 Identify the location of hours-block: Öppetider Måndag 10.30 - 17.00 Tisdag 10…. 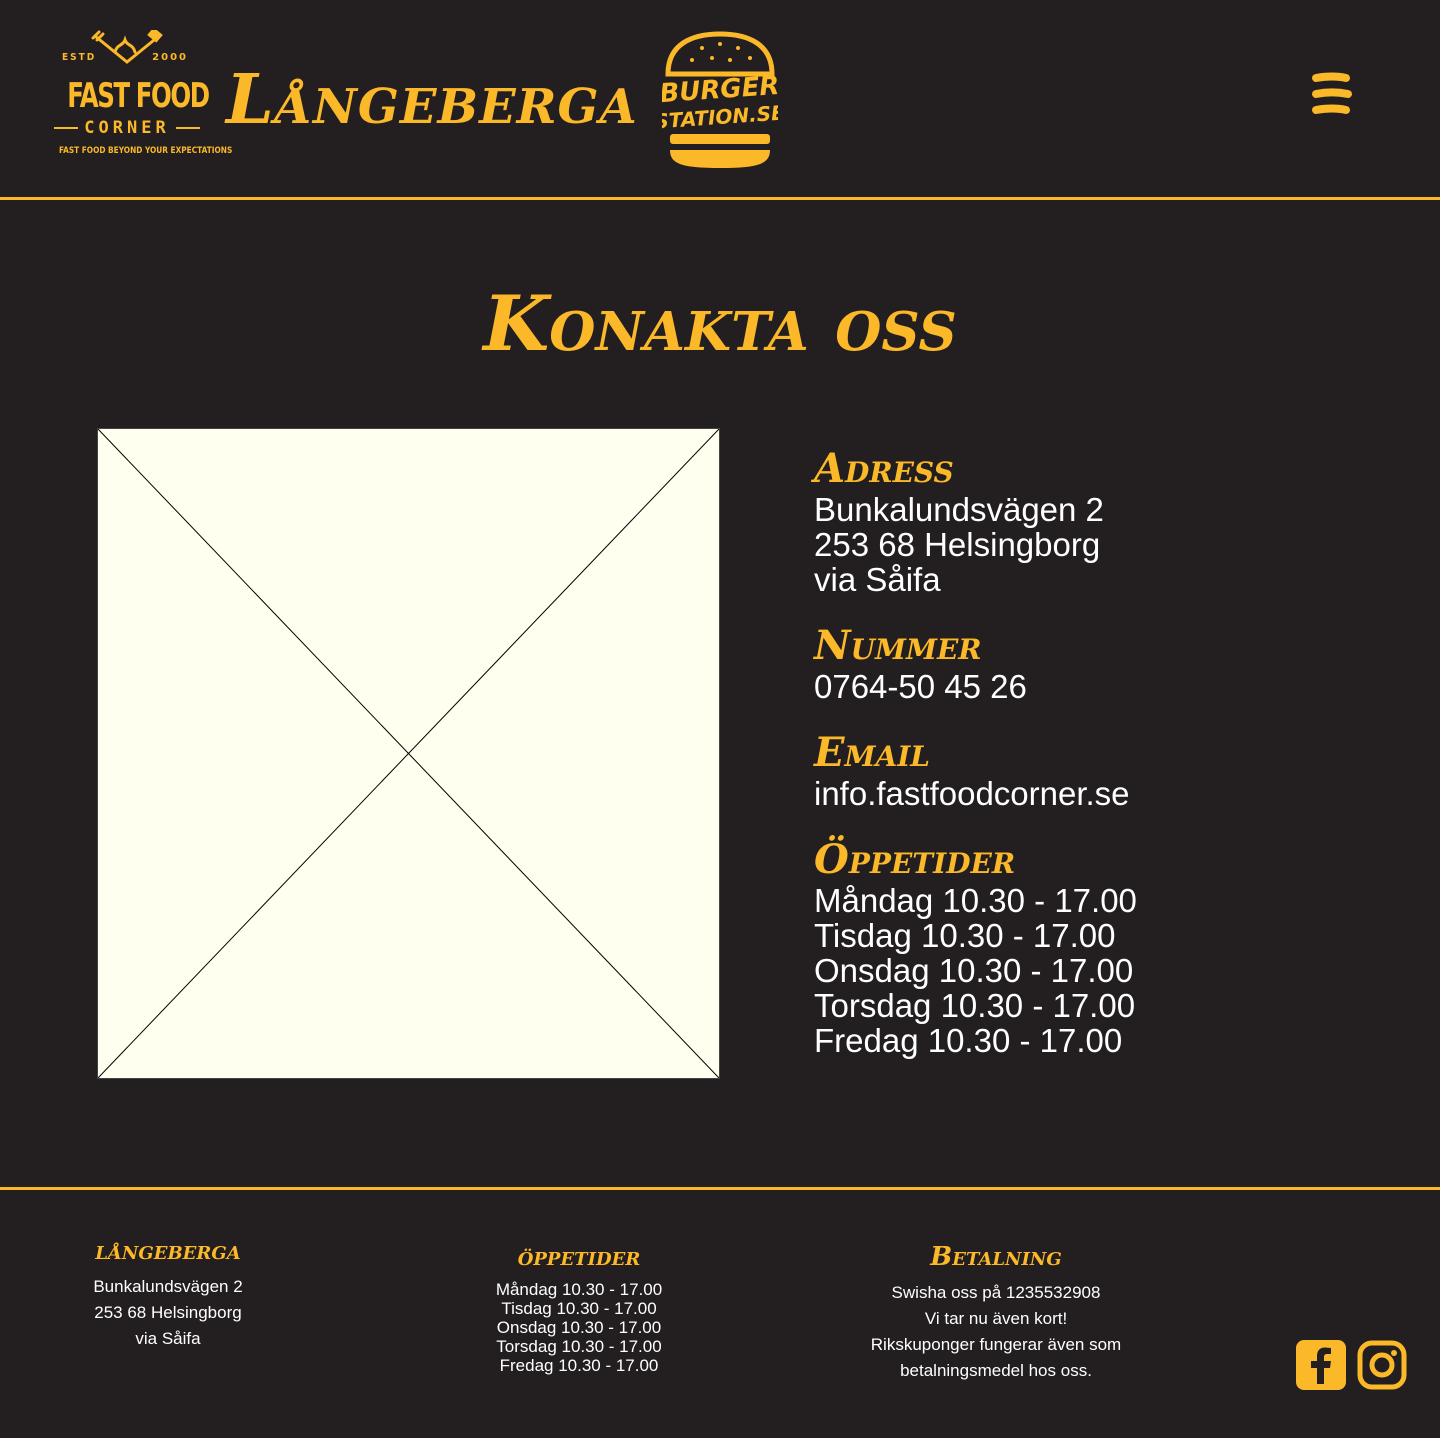
(1094, 947).